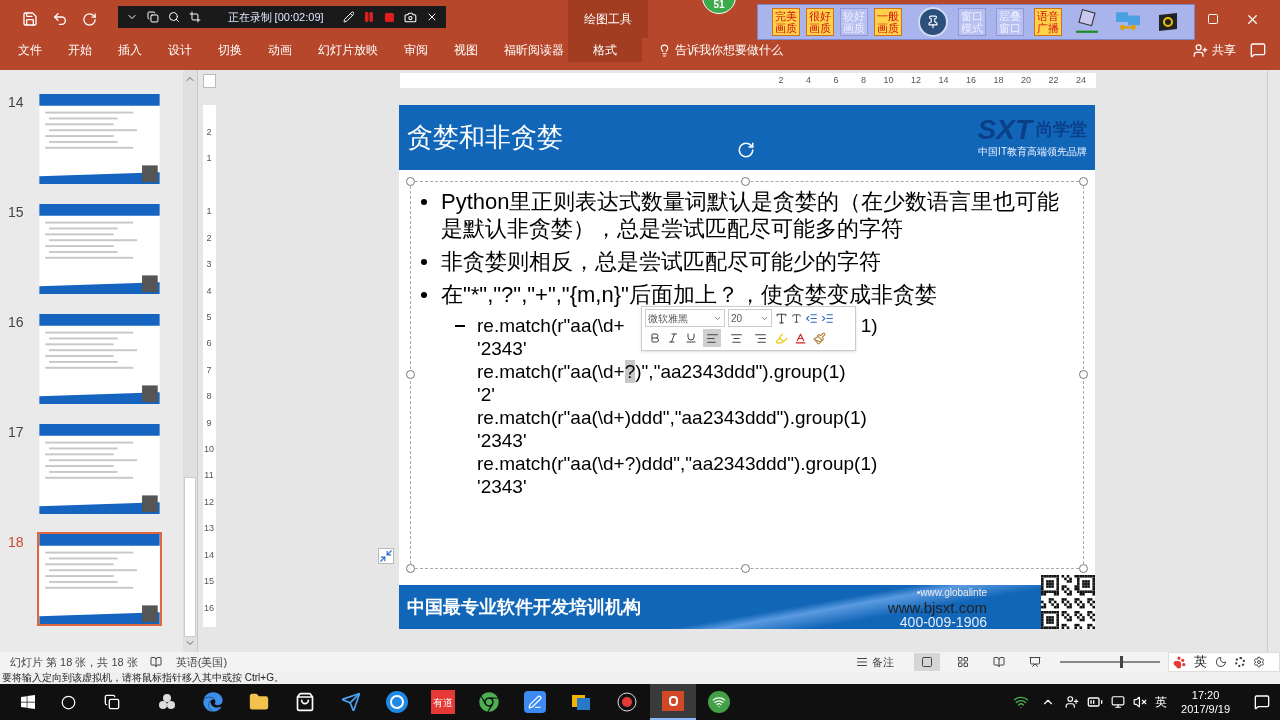  Describe the element at coordinates (689, 294) in the screenshot. I see `bullet-text: 在"*","?","+","{m,n}"后面加上？，使贪婪变成非贪婪` at that location.